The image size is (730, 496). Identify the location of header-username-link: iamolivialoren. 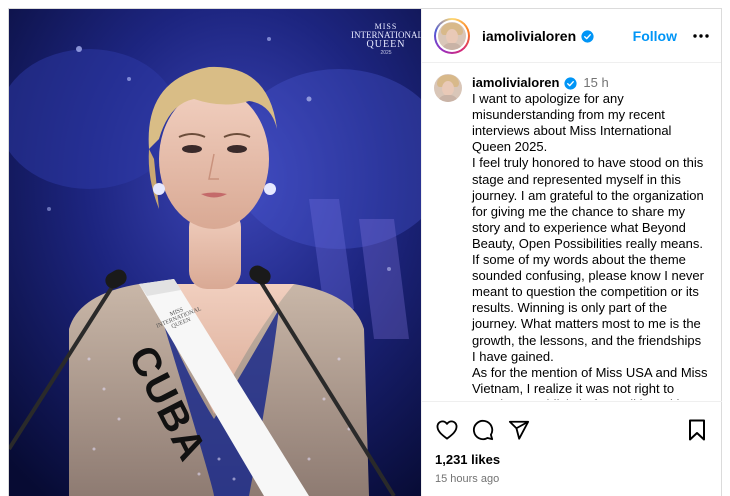
(538, 36).